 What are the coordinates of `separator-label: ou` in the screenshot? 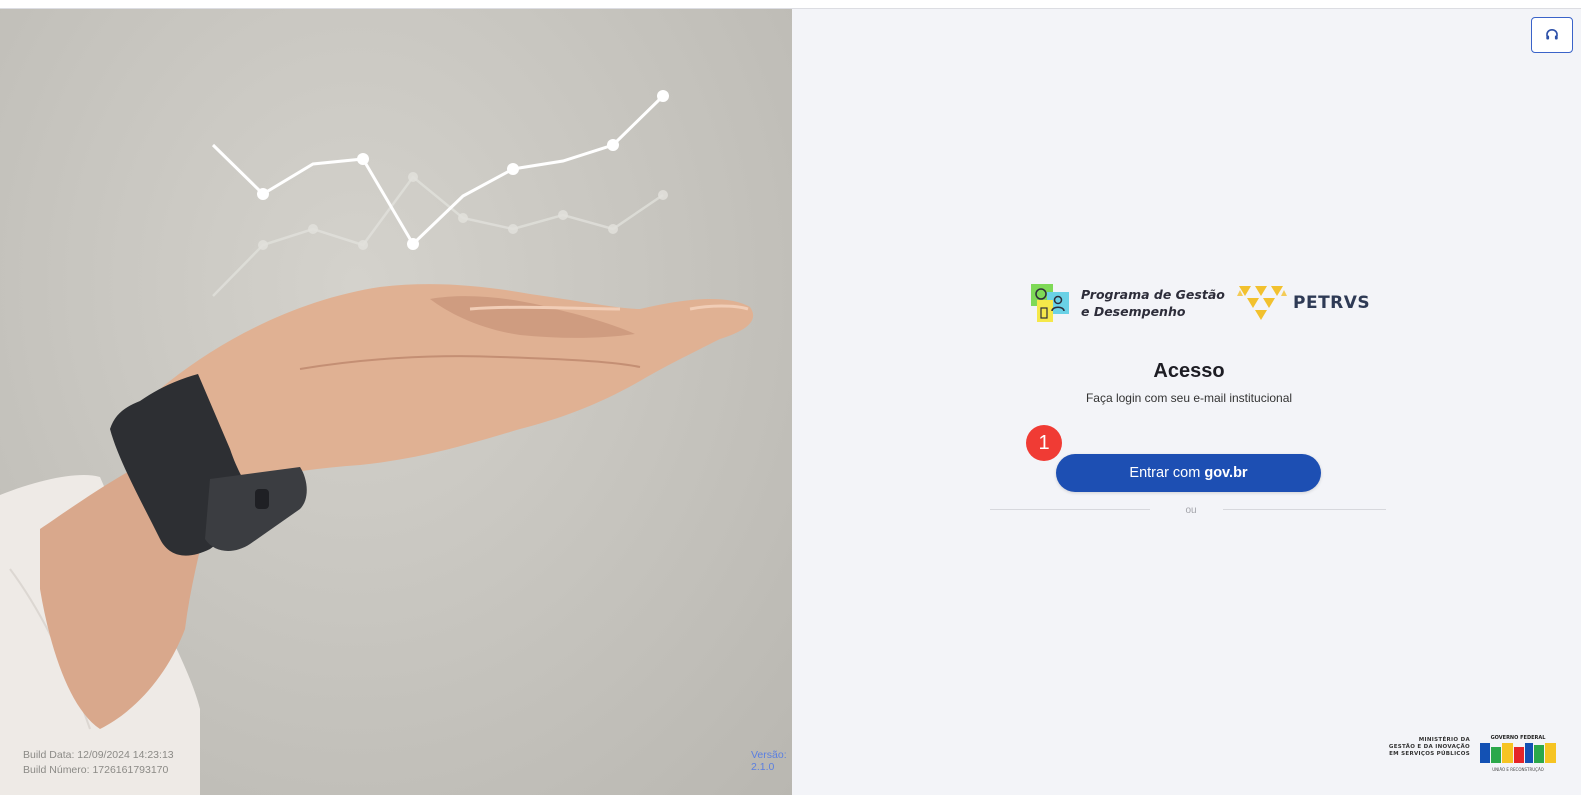 It's located at (1191, 510).